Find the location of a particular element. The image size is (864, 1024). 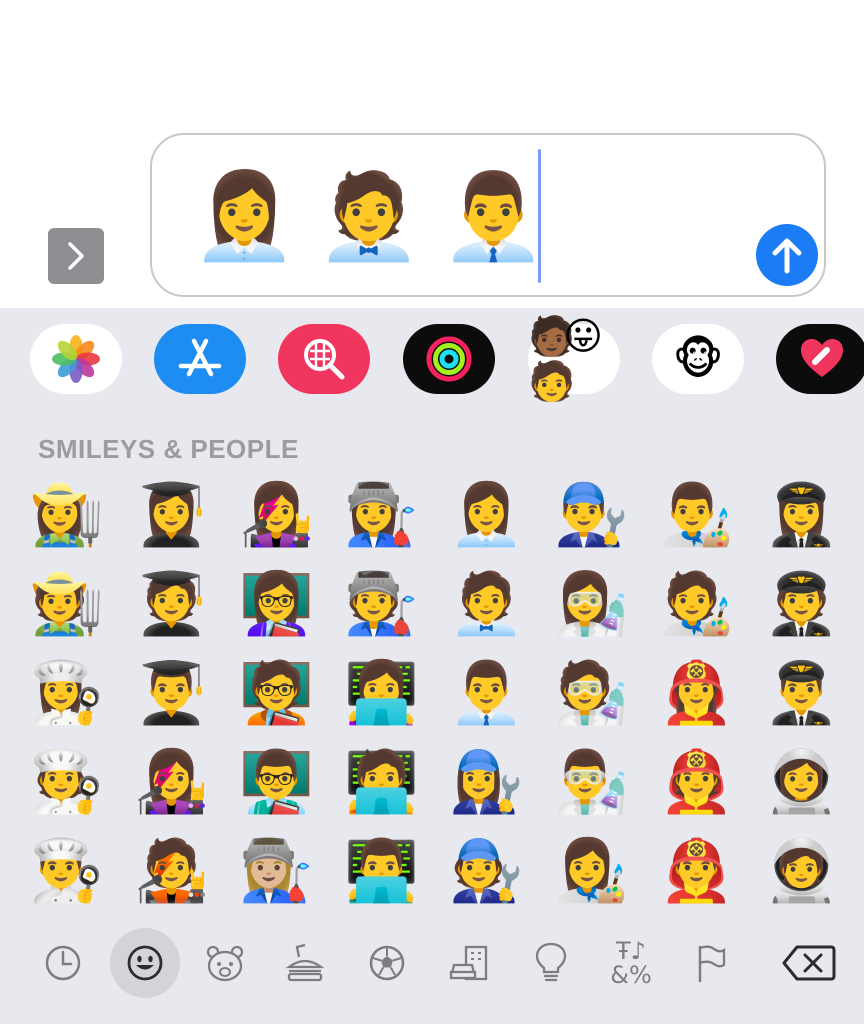

photos-app-button is located at coordinates (76, 359).